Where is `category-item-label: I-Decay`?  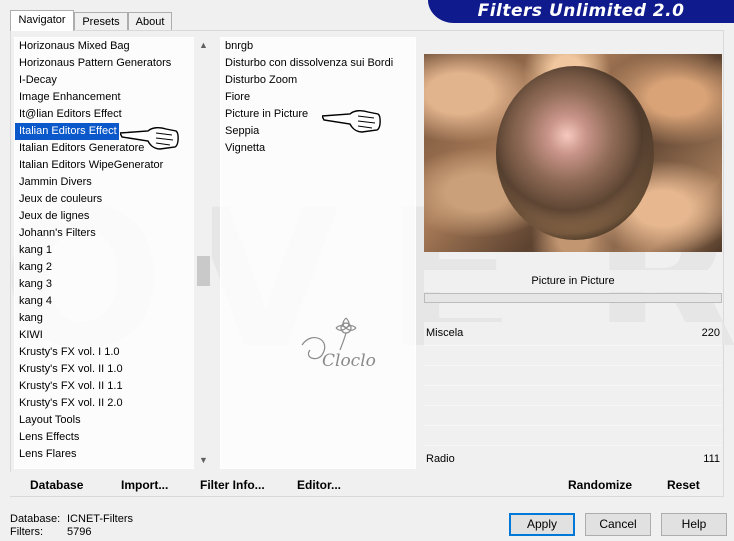 category-item-label: I-Decay is located at coordinates (38, 80).